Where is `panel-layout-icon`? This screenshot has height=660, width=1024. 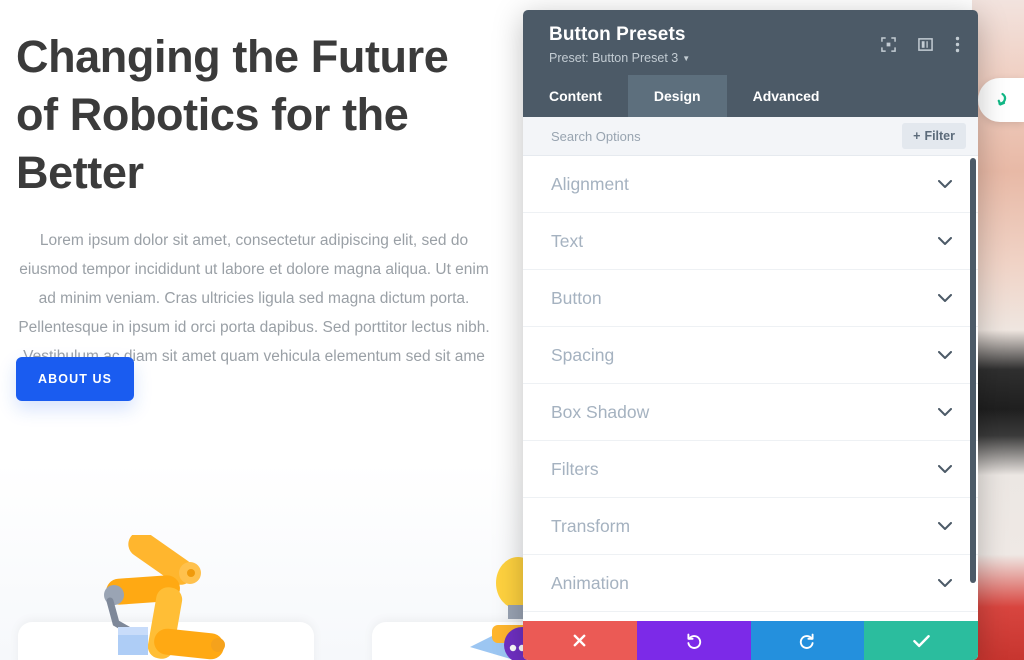 panel-layout-icon is located at coordinates (925, 44).